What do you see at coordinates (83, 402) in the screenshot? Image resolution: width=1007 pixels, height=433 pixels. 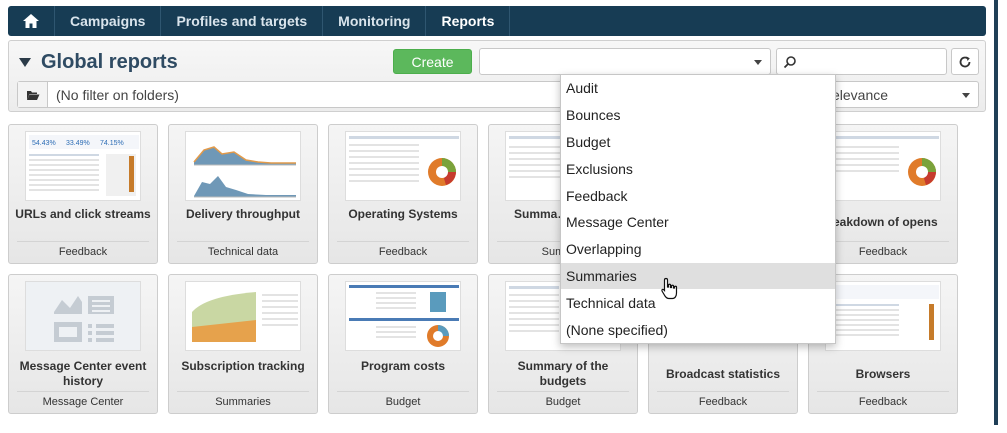 I see `report-card-category: Message Center` at bounding box center [83, 402].